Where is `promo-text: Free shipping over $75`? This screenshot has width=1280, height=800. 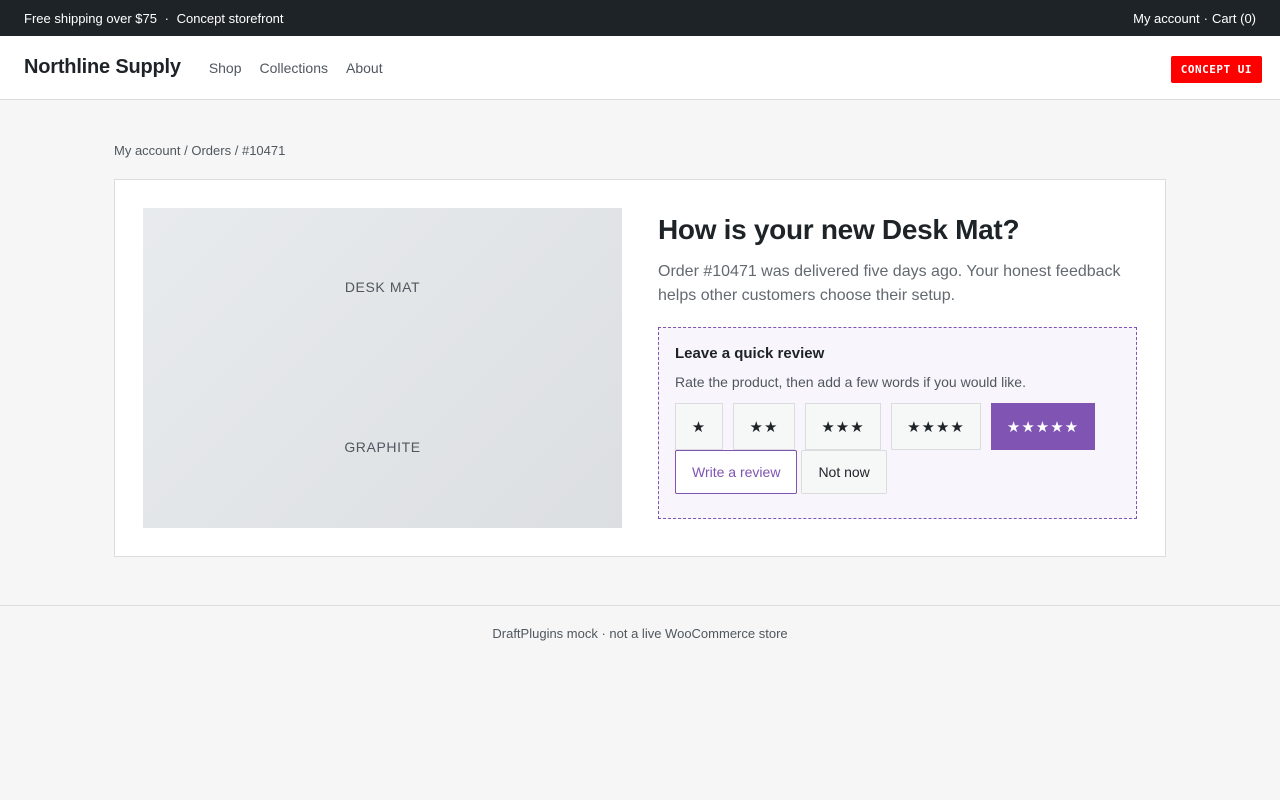
promo-text: Free shipping over $75 is located at coordinates (90, 18).